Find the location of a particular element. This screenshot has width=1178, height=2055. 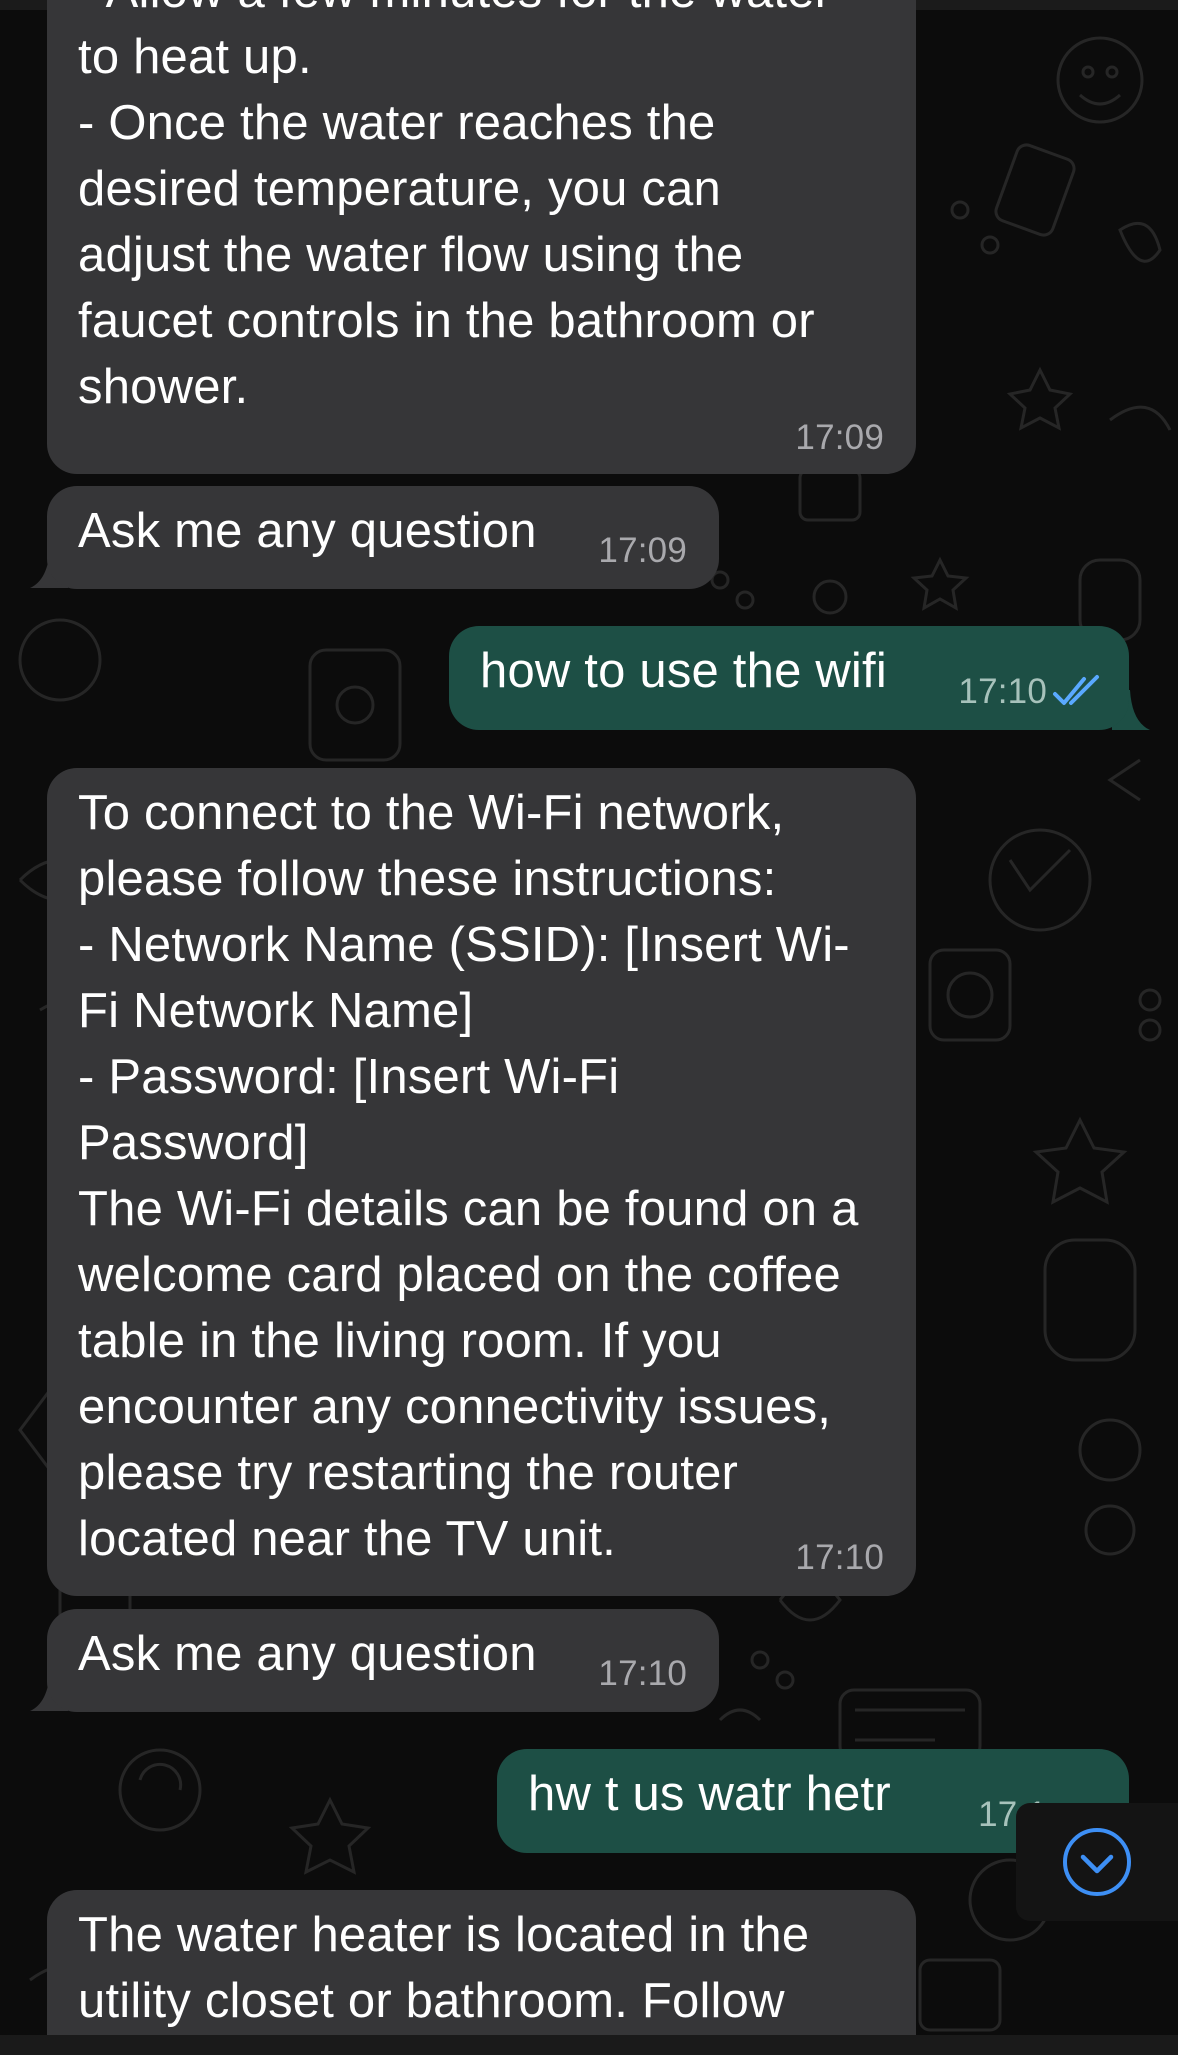

incoming-message-bubble: Ask me any question 17:09 is located at coordinates (383, 537).